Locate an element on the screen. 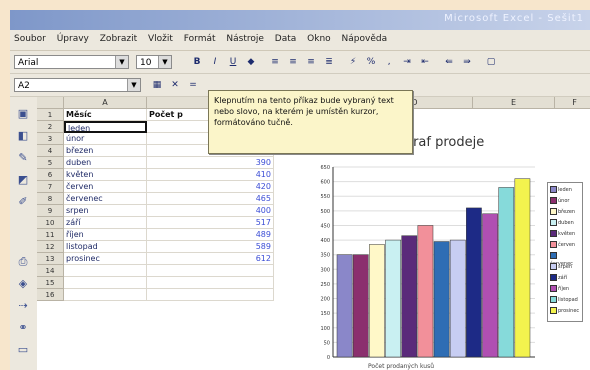 This screenshot has height=370, width=590. map-icon: ◧ is located at coordinates (23, 136).